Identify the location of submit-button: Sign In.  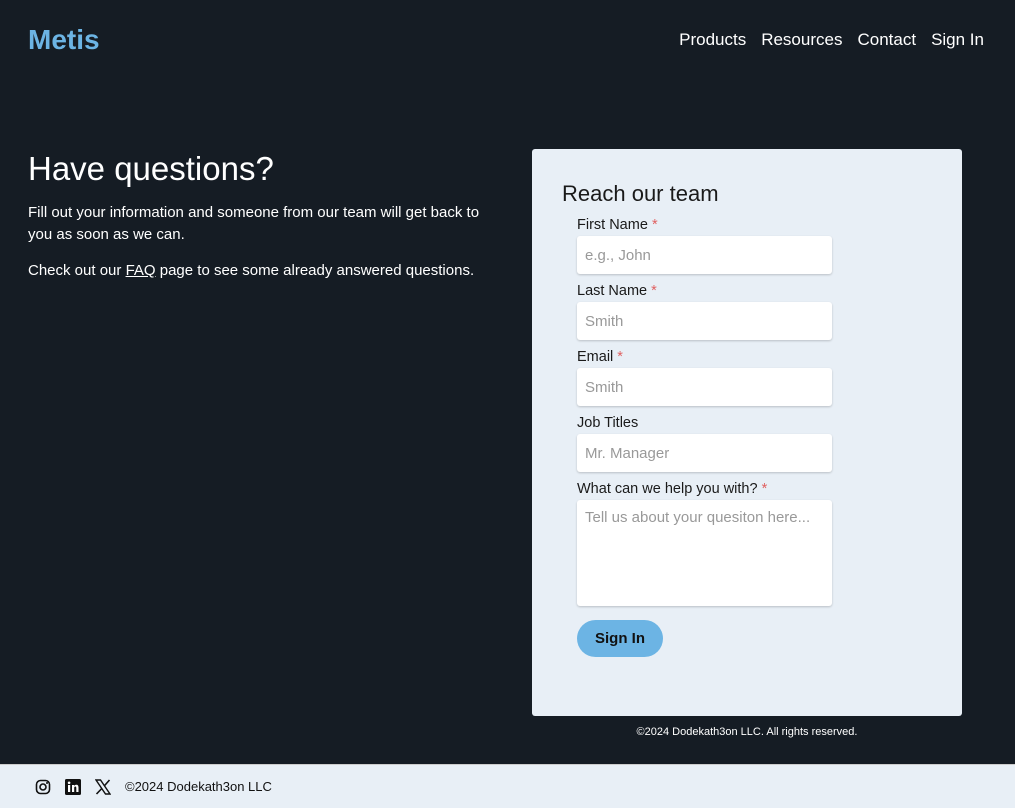
(620, 638).